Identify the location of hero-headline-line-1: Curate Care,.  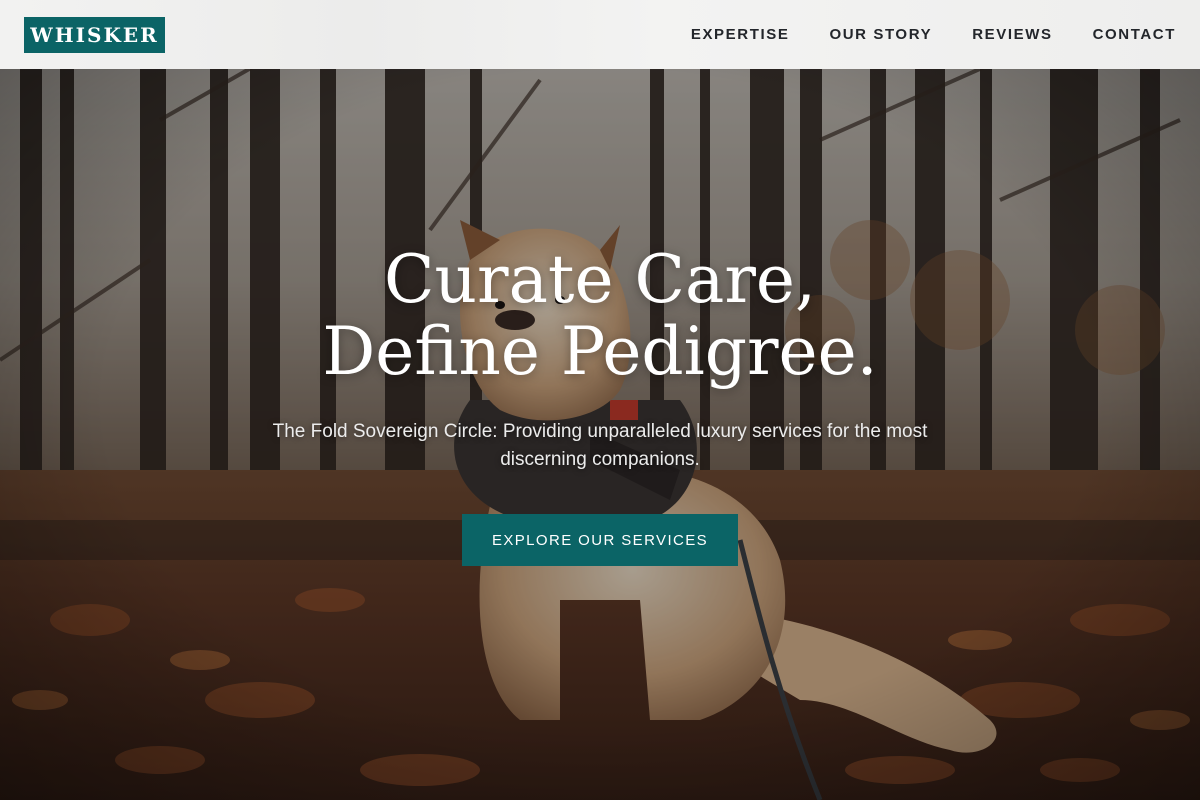
(600, 279).